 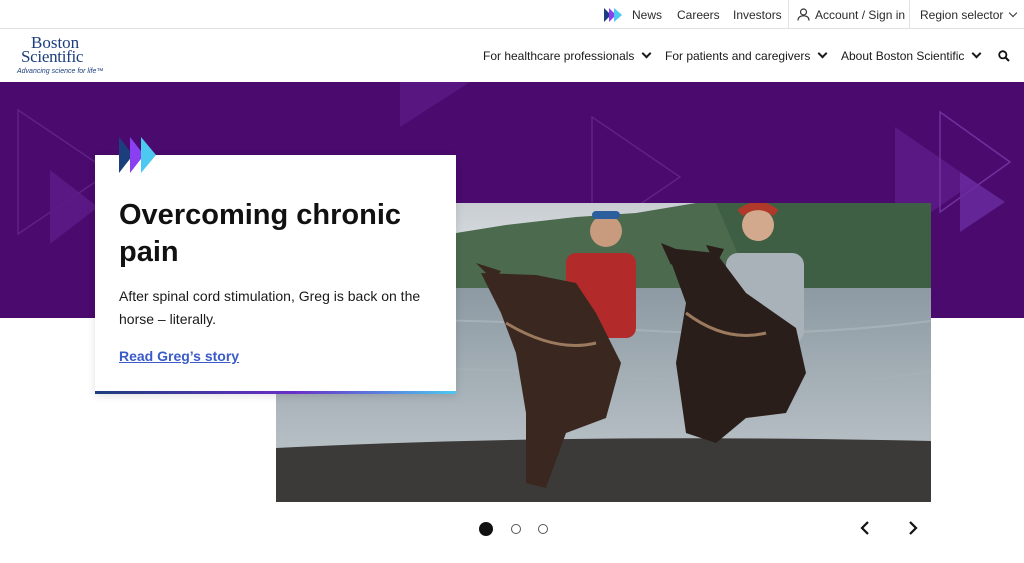 I want to click on logo-tagline: Advancing science for life™, so click(x=60, y=71).